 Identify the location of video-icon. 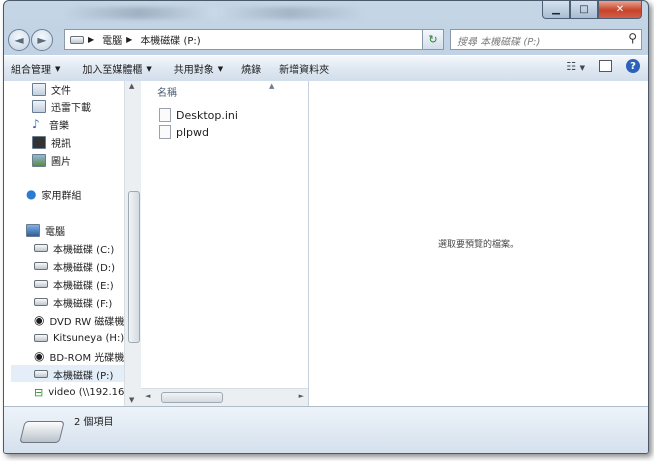
(39, 142).